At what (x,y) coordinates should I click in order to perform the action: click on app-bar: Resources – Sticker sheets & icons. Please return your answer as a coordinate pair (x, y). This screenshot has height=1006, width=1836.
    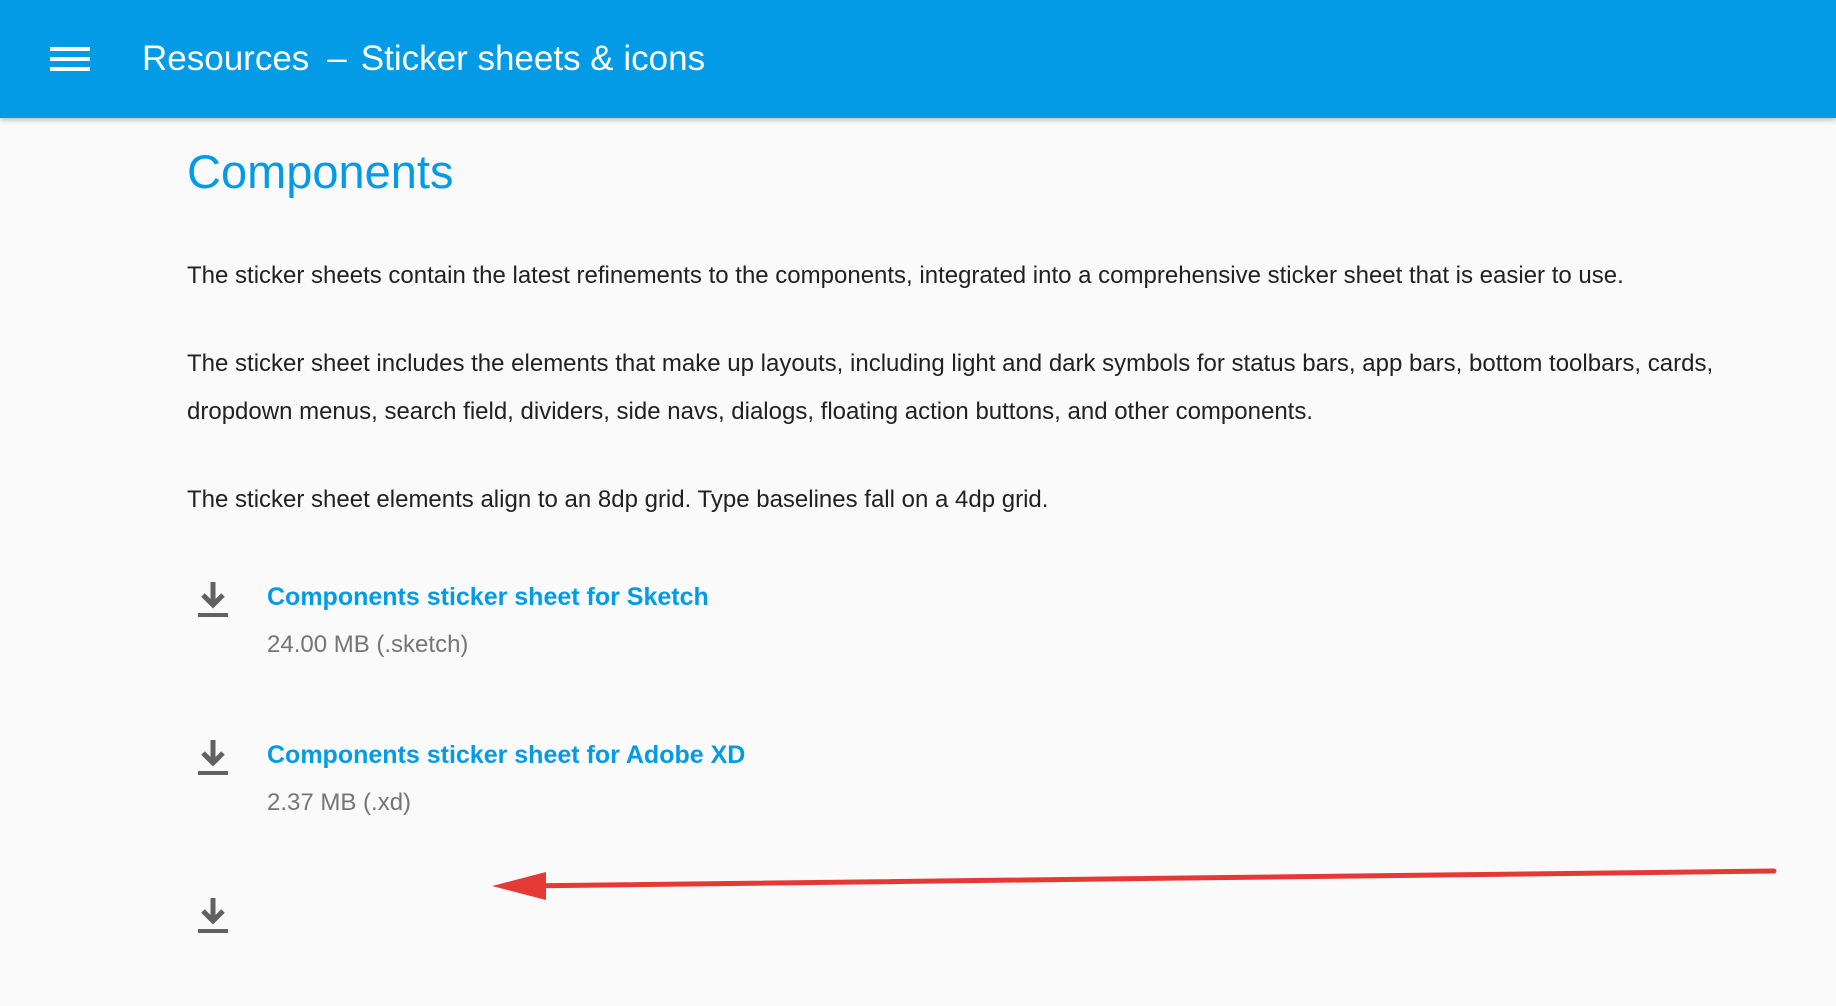
    Looking at the image, I should click on (918, 59).